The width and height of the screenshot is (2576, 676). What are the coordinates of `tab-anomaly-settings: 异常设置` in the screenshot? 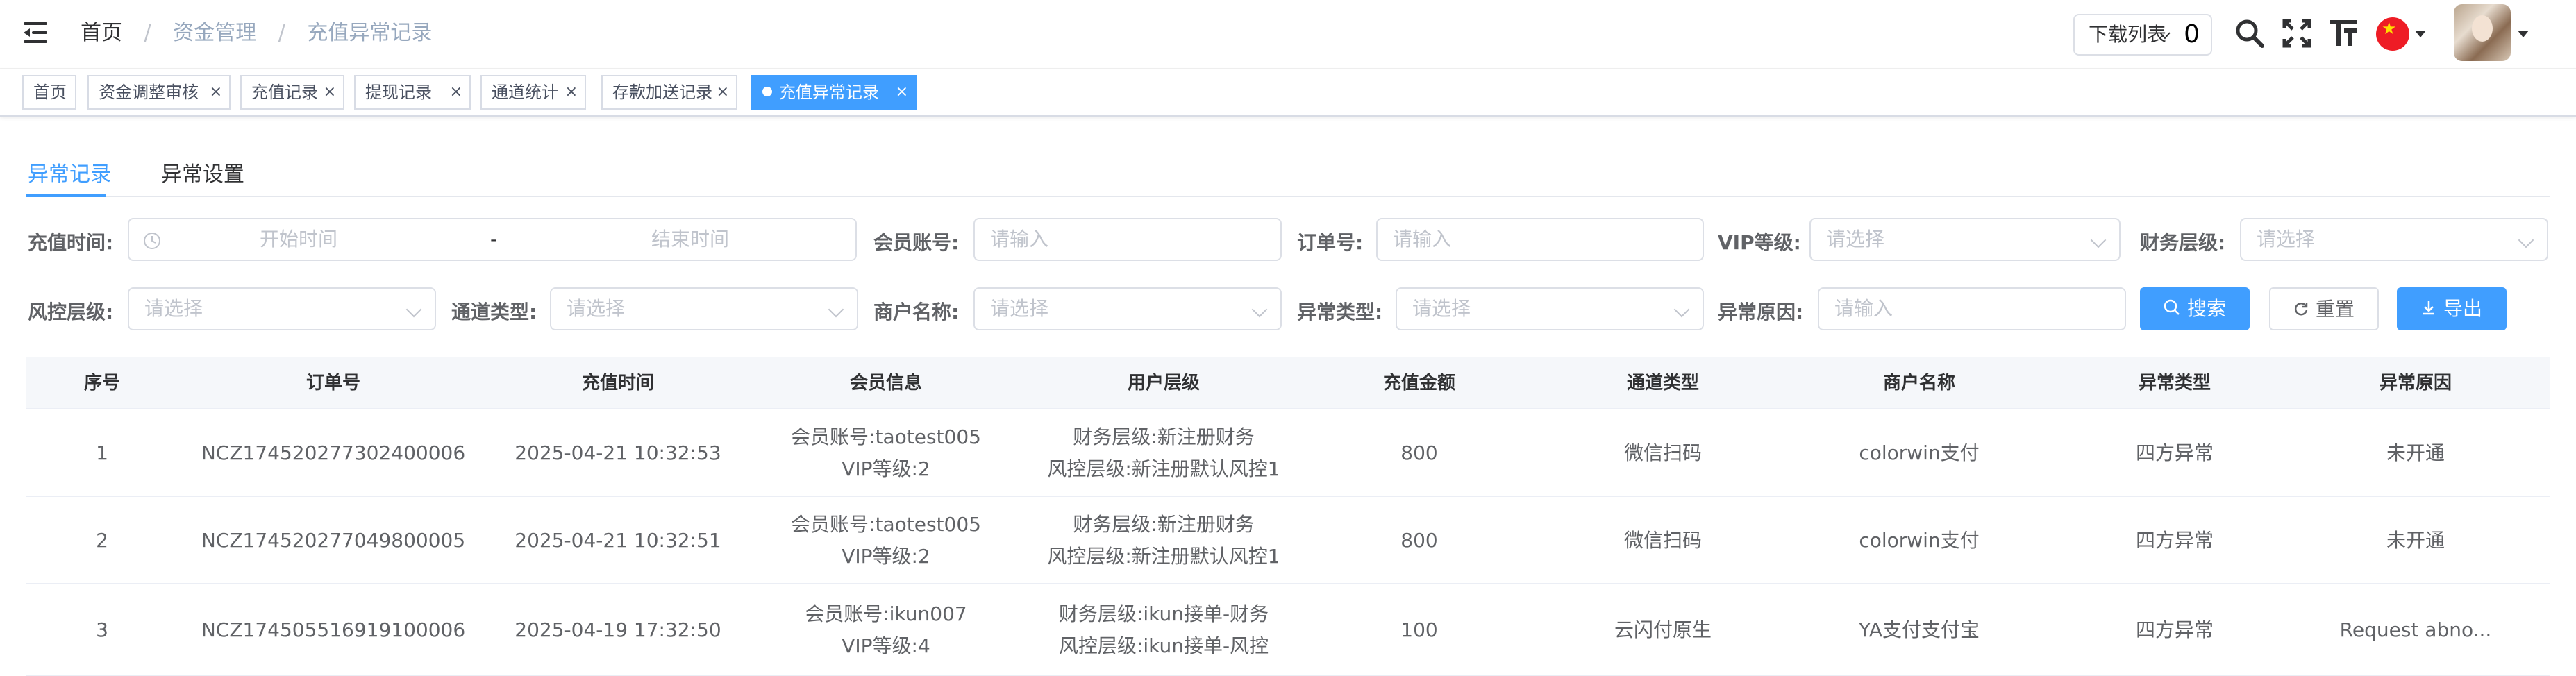 It's located at (202, 172).